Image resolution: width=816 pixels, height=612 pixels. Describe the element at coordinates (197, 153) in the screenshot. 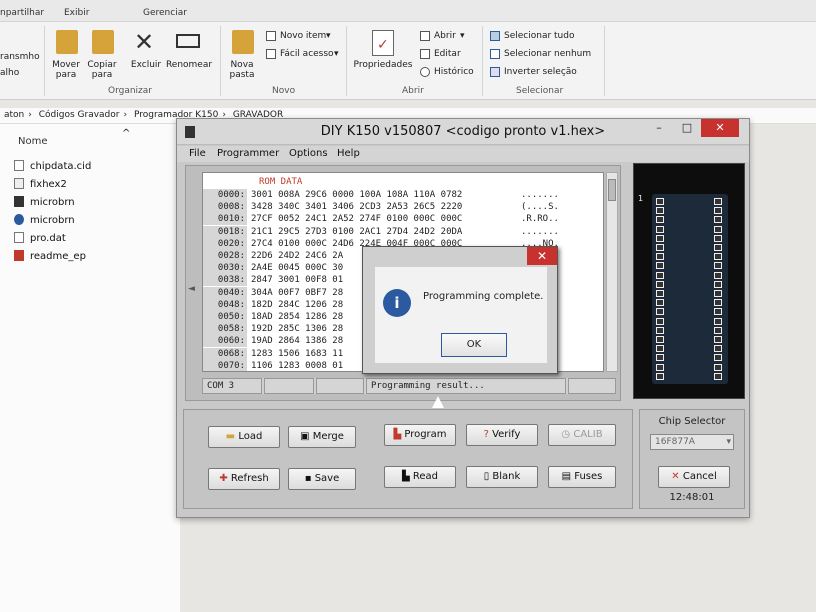

I see `menu-file: File` at that location.